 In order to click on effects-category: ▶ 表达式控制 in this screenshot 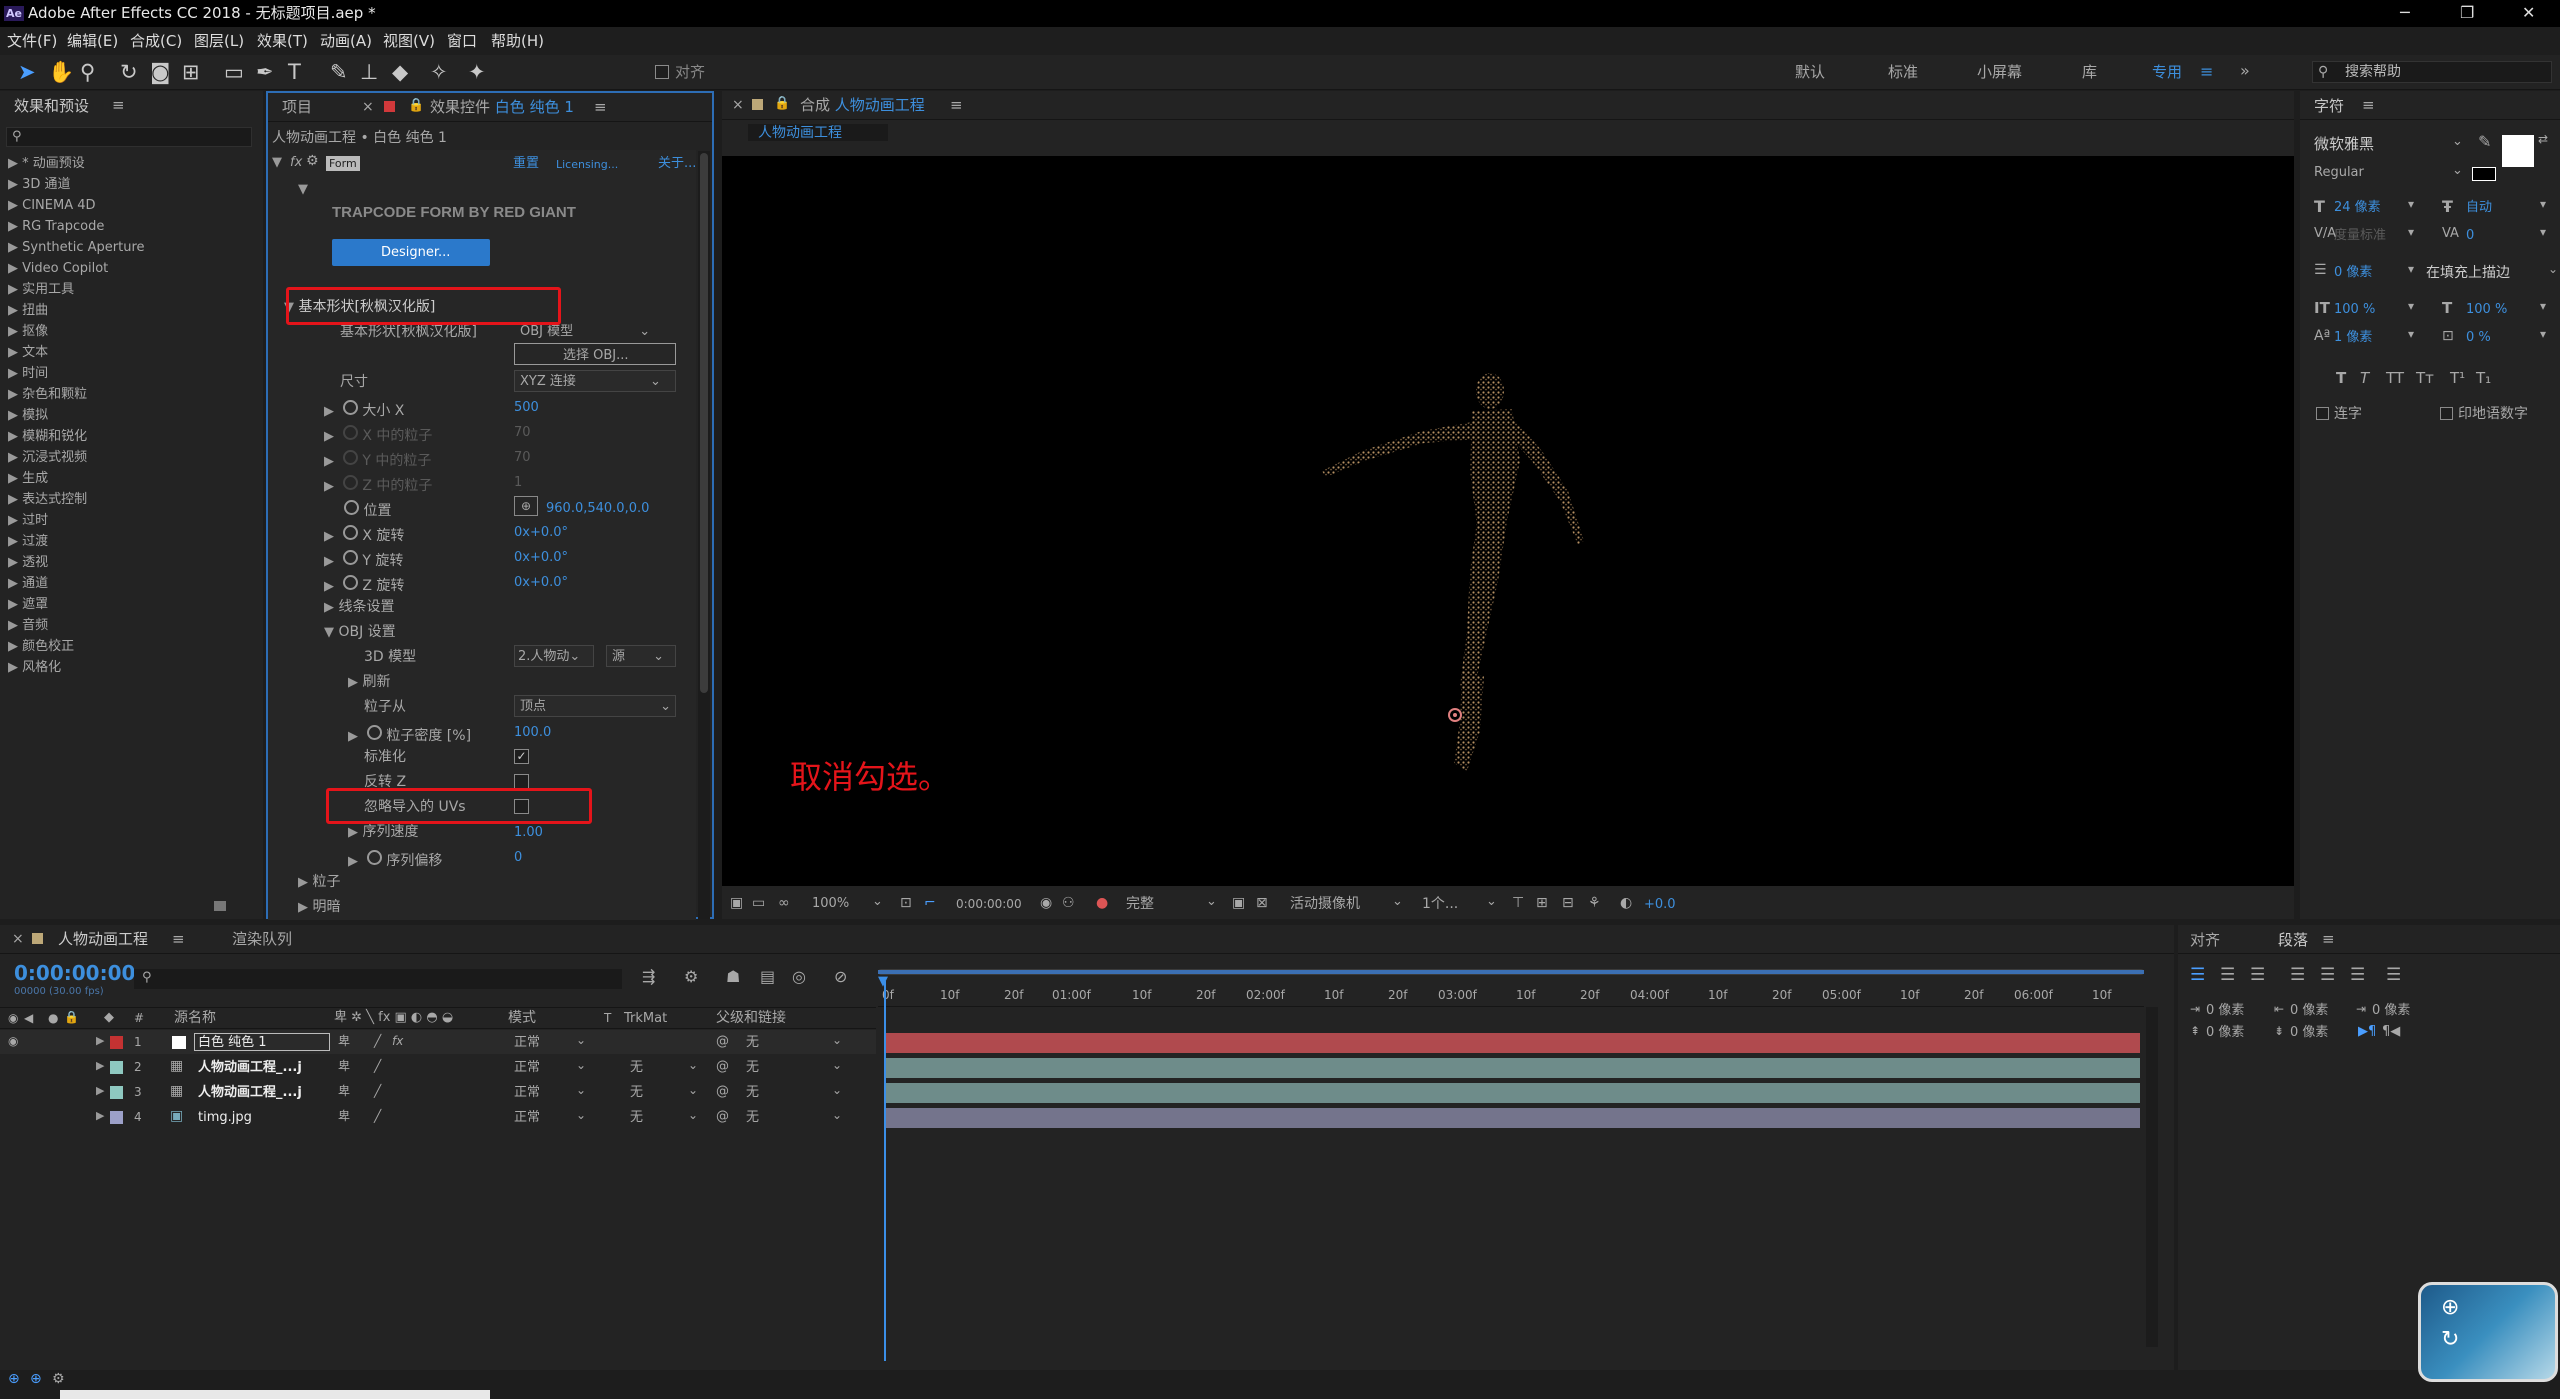, I will do `click(47, 499)`.